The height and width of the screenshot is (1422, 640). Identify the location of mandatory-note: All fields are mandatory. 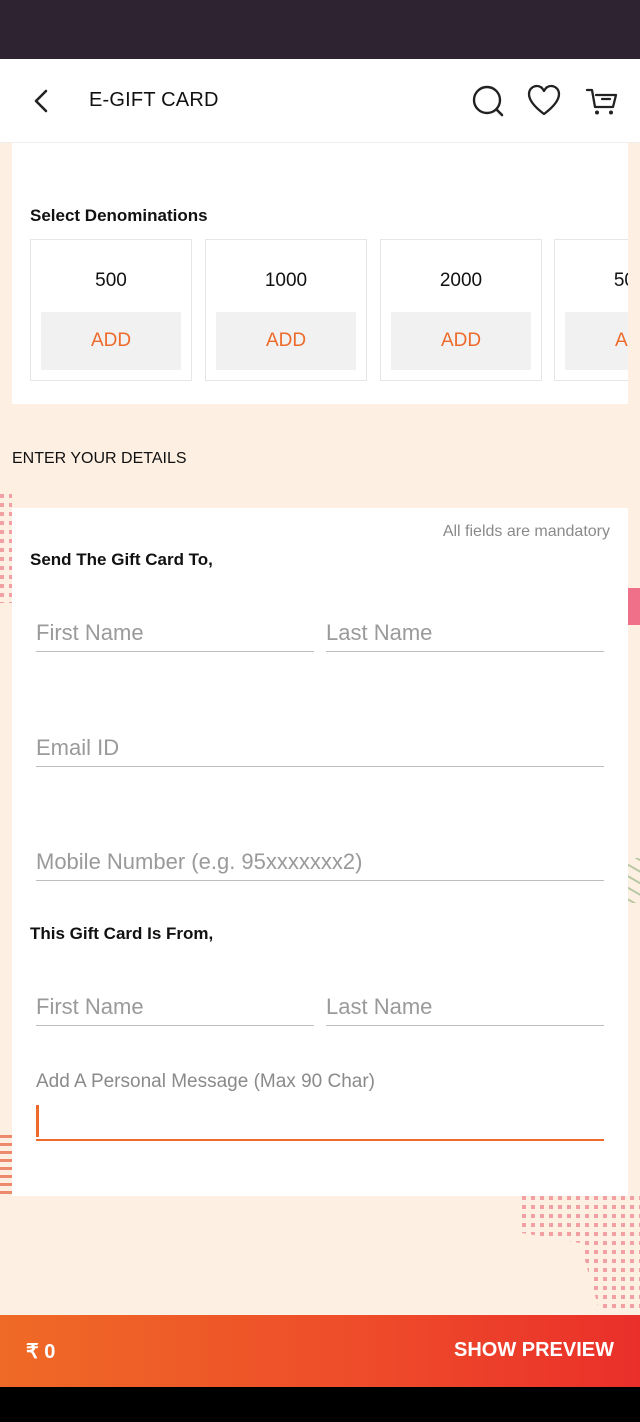
(526, 531).